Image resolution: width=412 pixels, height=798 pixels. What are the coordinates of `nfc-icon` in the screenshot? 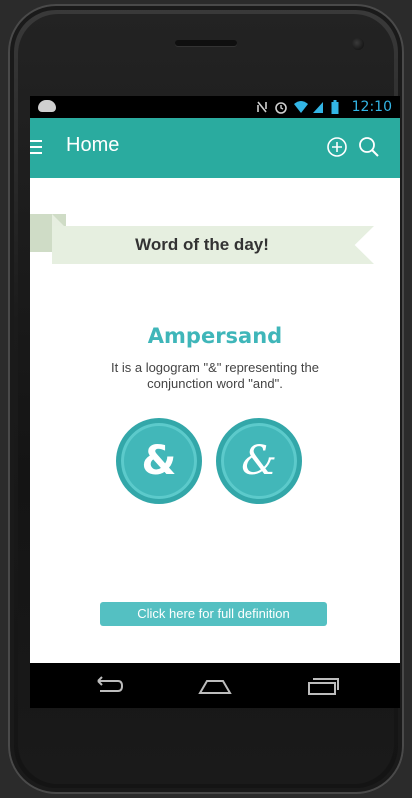 It's located at (262, 107).